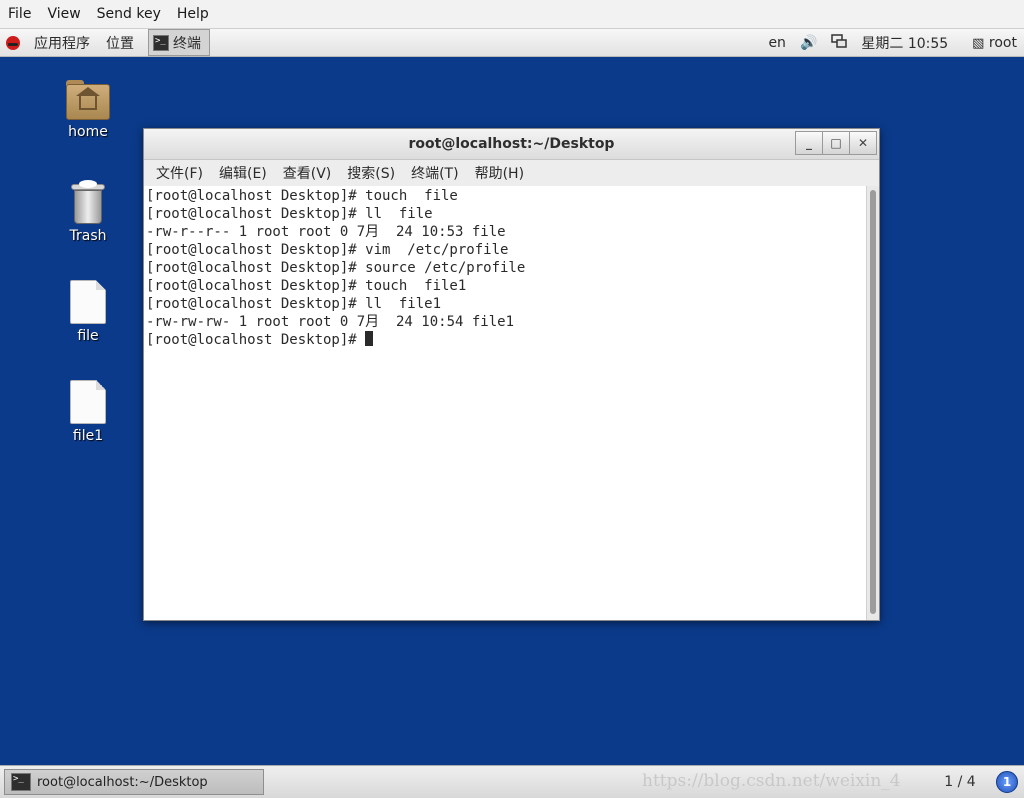 This screenshot has height=798, width=1024. I want to click on language-indicator: en, so click(777, 43).